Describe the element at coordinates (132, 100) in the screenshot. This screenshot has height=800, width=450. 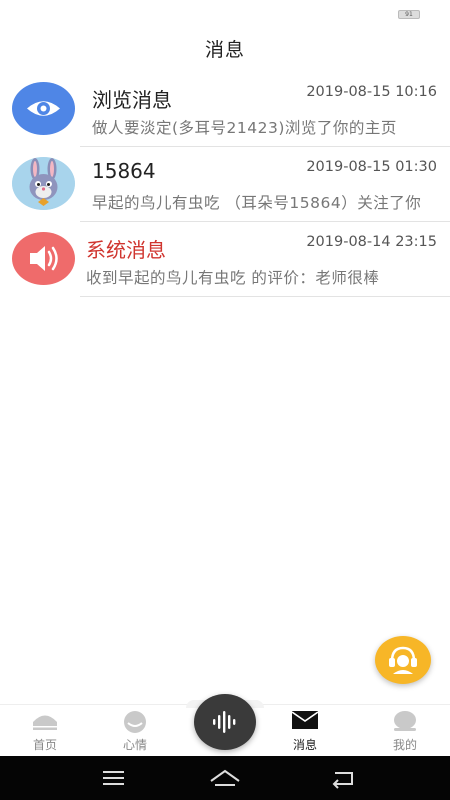
I see `message-title: 浏览消息` at that location.